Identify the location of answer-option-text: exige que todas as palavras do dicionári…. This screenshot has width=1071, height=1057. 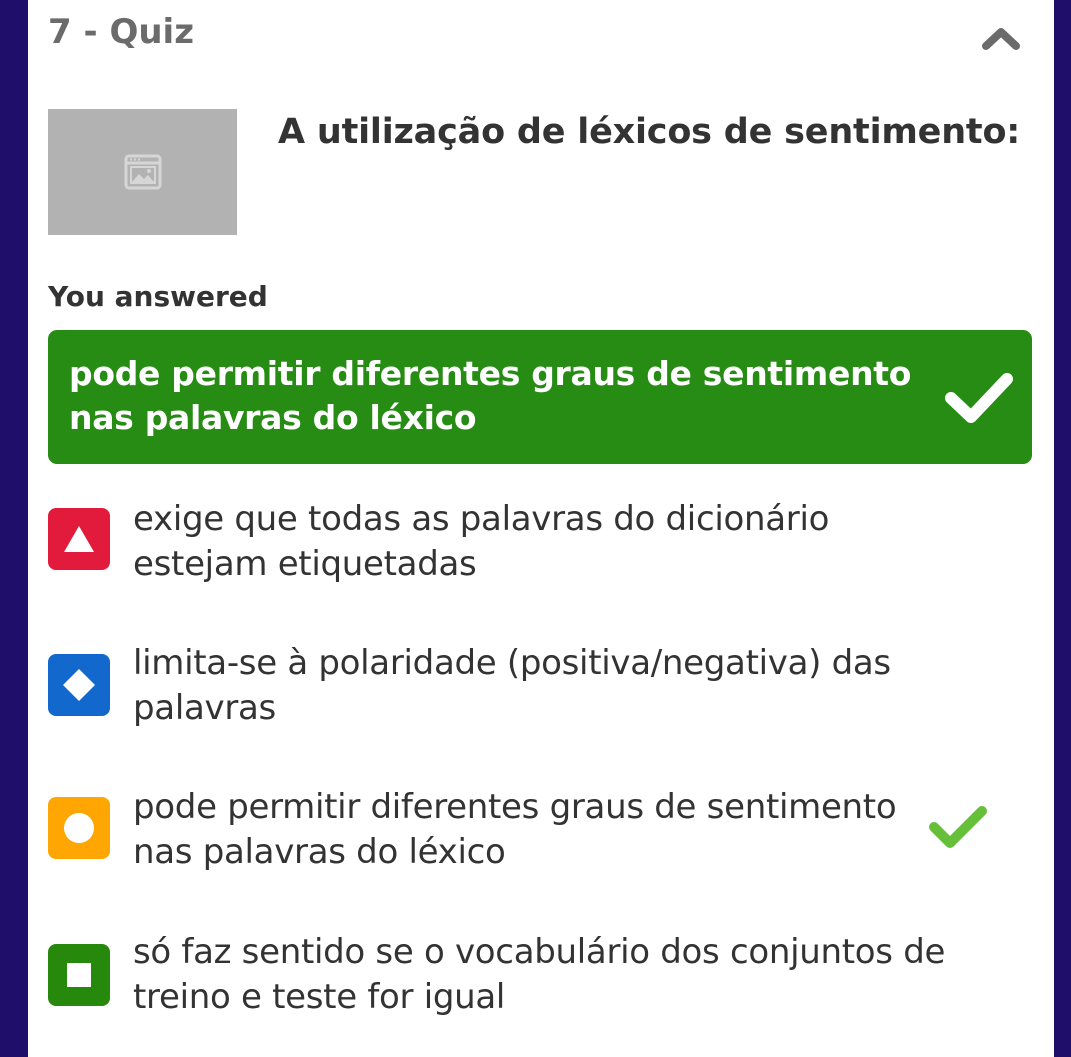
(481, 541).